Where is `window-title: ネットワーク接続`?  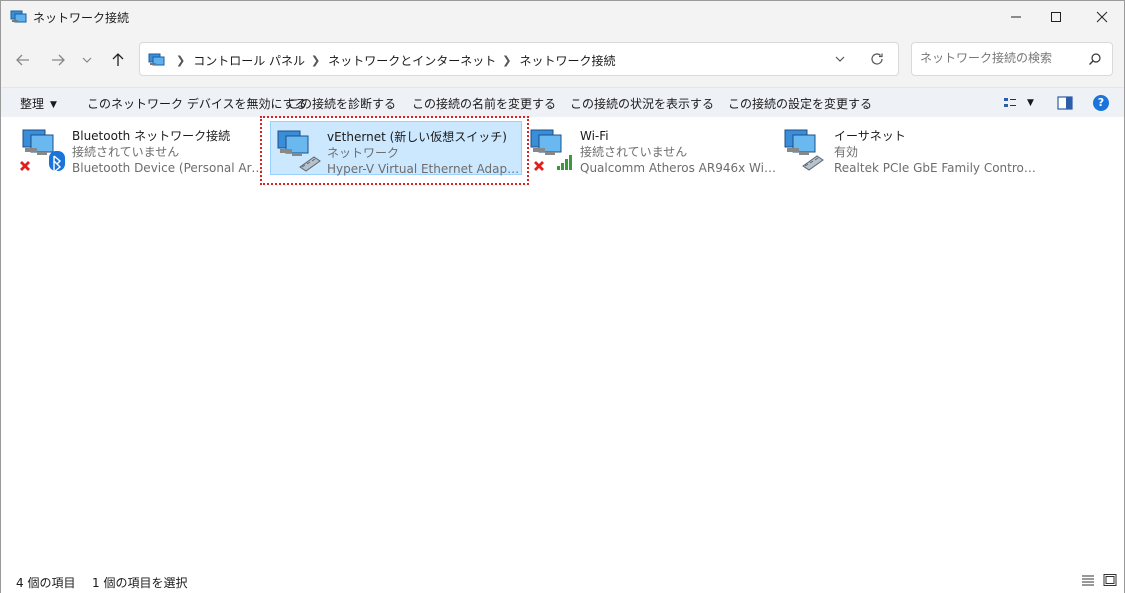 window-title: ネットワーク接続 is located at coordinates (81, 18).